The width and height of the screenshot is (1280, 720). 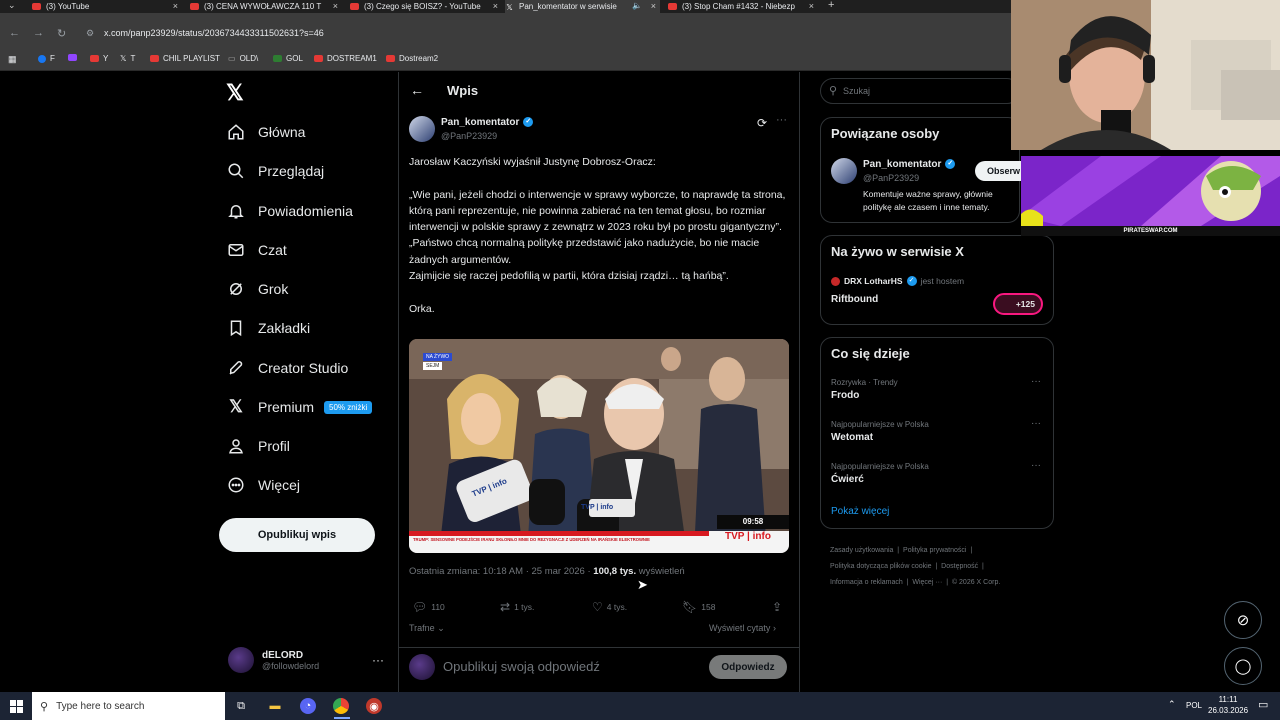 I want to click on apps-grid-icon: ▦, so click(x=12, y=59).